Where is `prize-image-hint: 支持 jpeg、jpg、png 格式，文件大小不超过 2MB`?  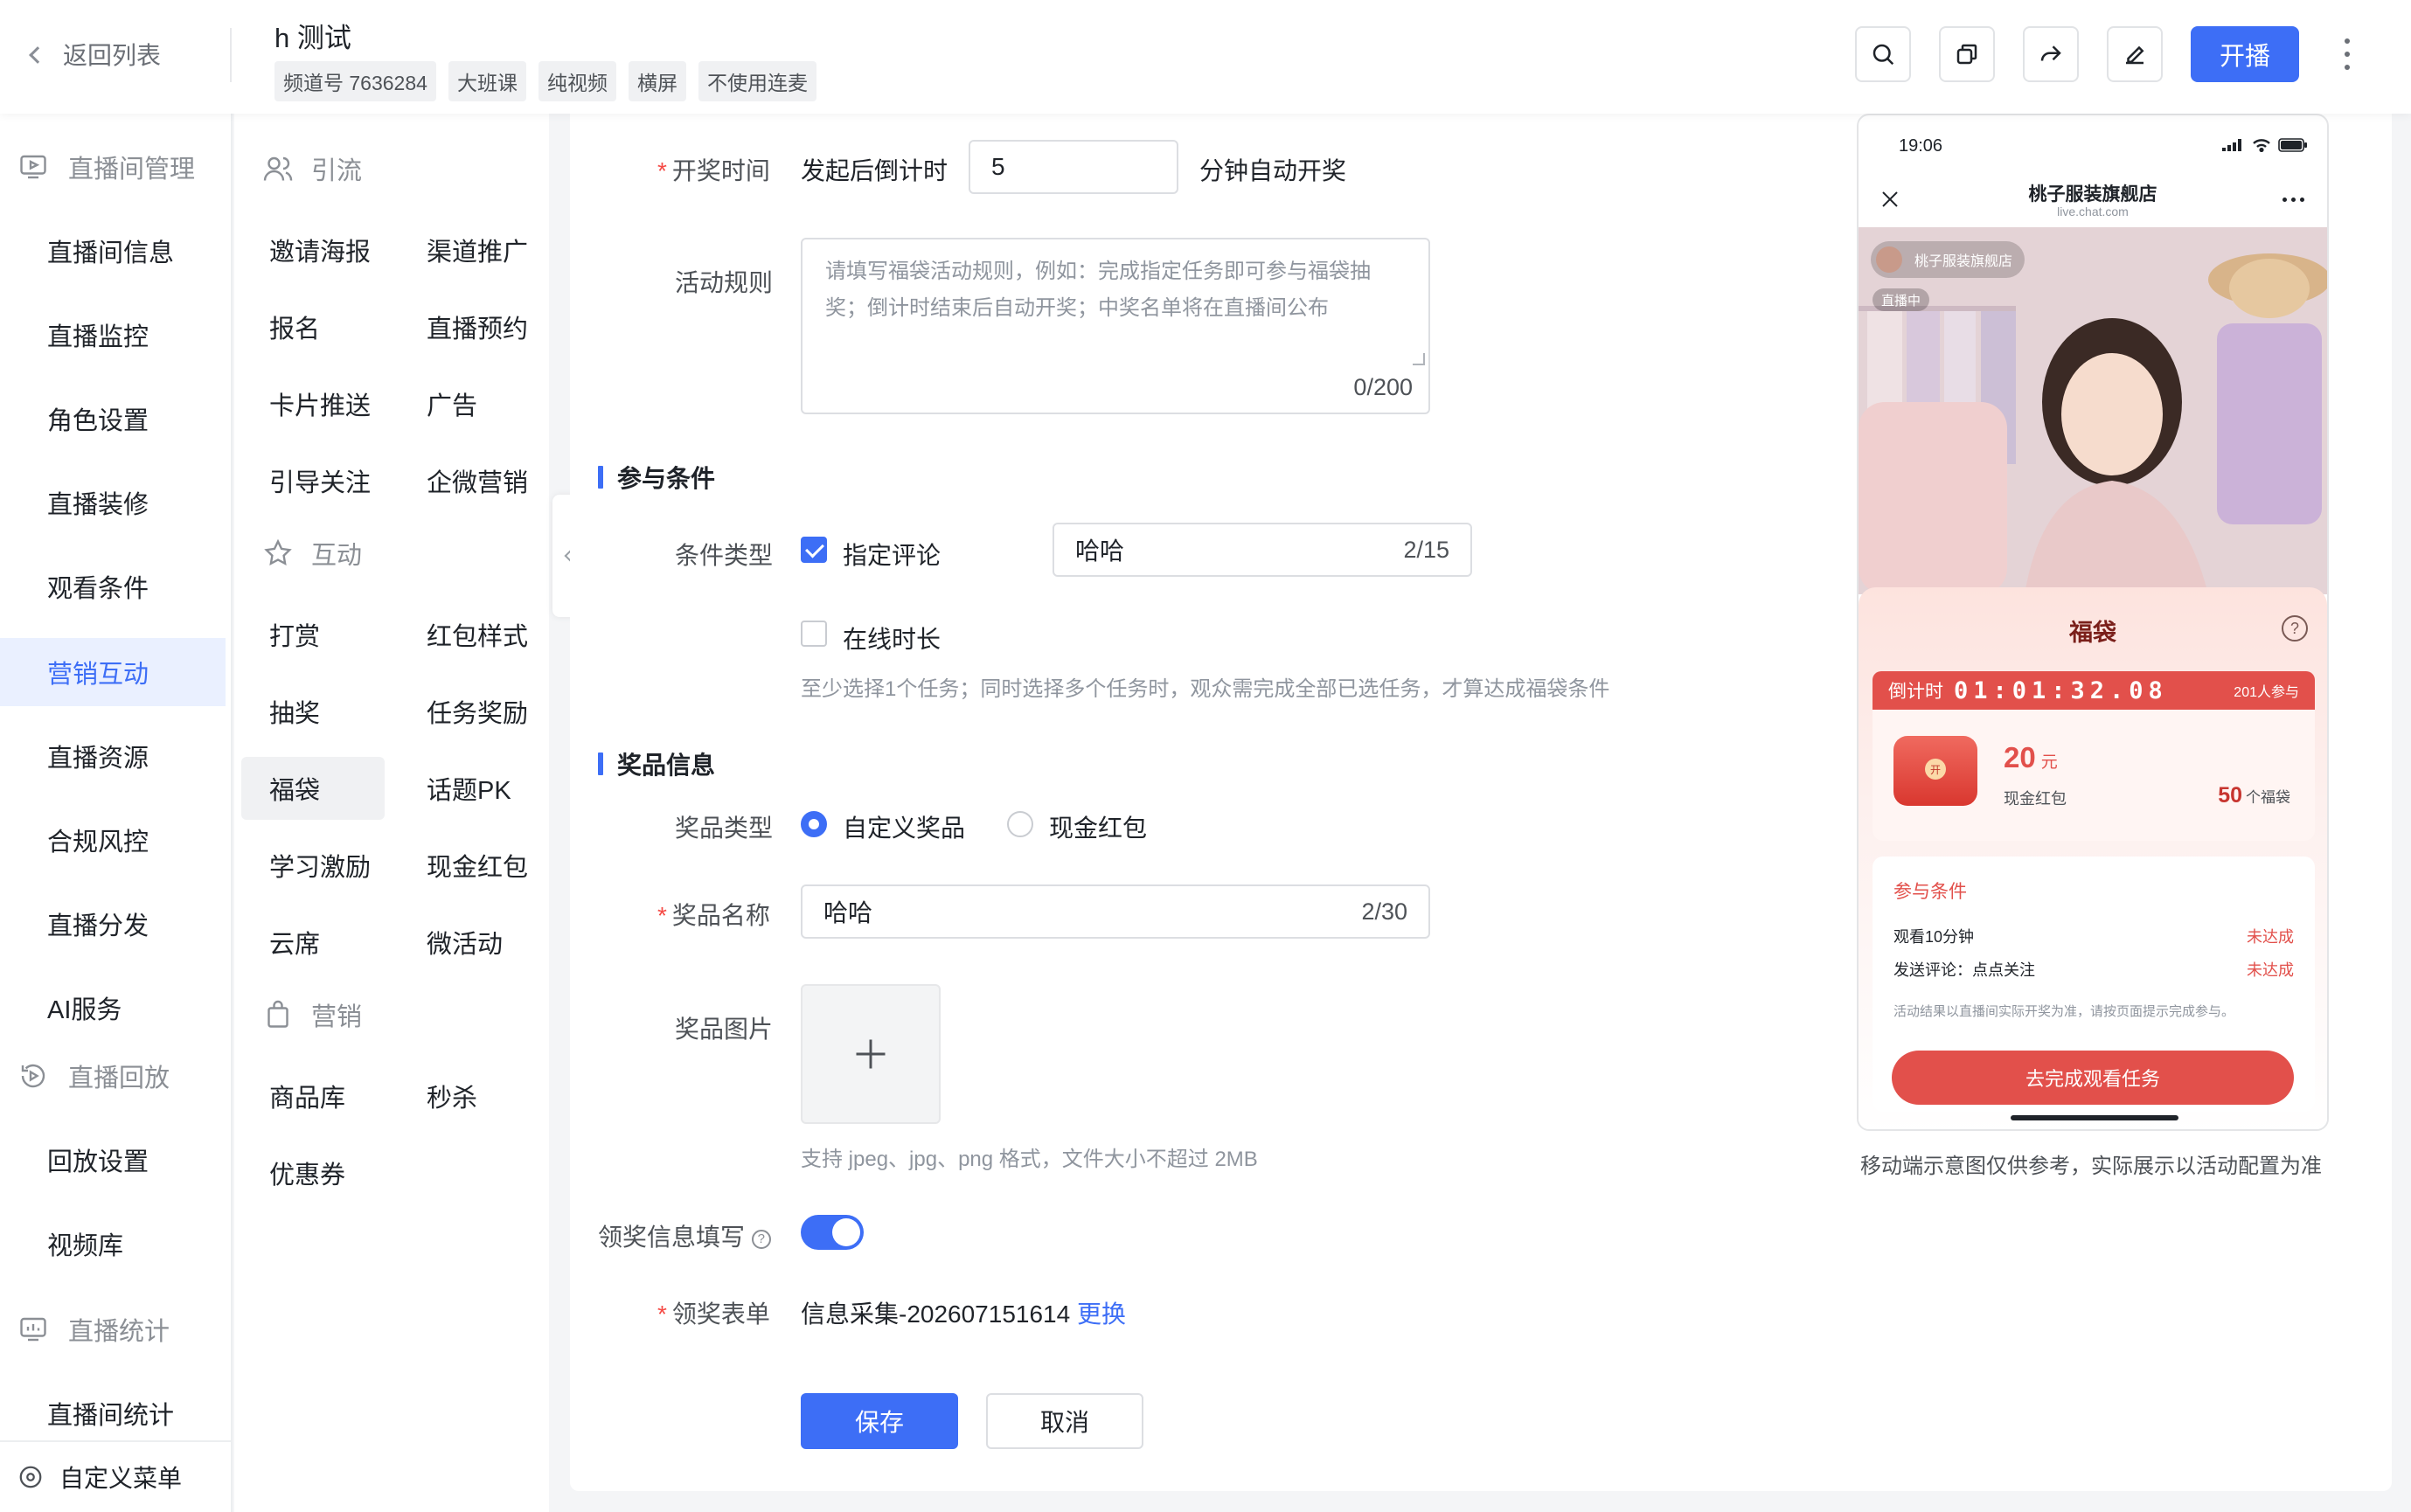 prize-image-hint: 支持 jpeg、jpg、png 格式，文件大小不超过 2MB is located at coordinates (1029, 1159).